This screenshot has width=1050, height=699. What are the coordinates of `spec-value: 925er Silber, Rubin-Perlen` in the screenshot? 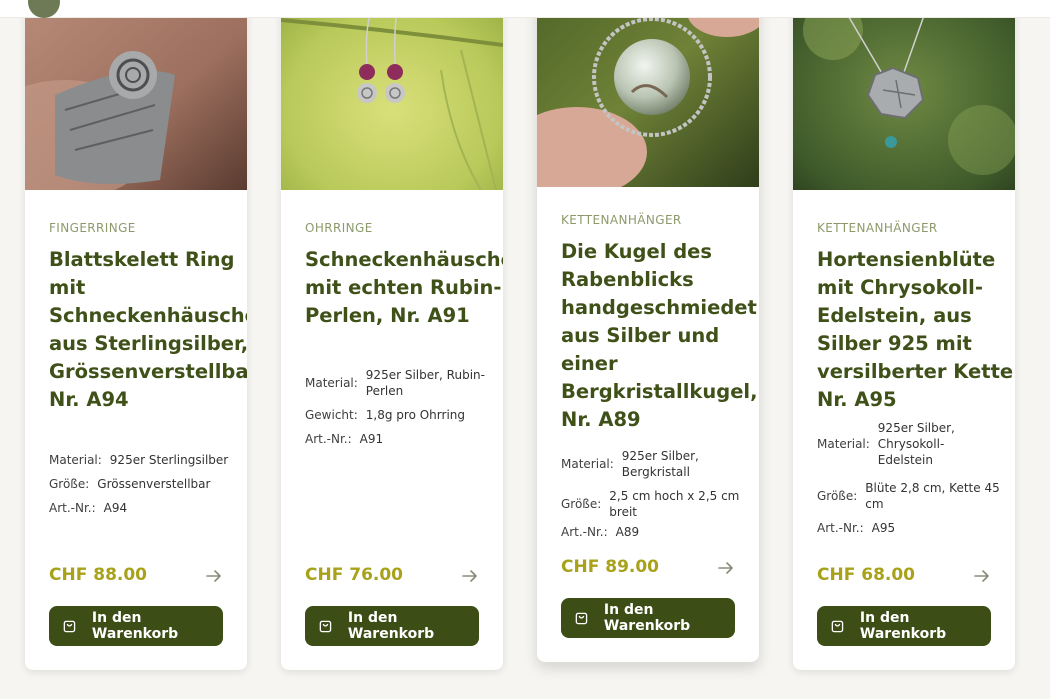 It's located at (425, 383).